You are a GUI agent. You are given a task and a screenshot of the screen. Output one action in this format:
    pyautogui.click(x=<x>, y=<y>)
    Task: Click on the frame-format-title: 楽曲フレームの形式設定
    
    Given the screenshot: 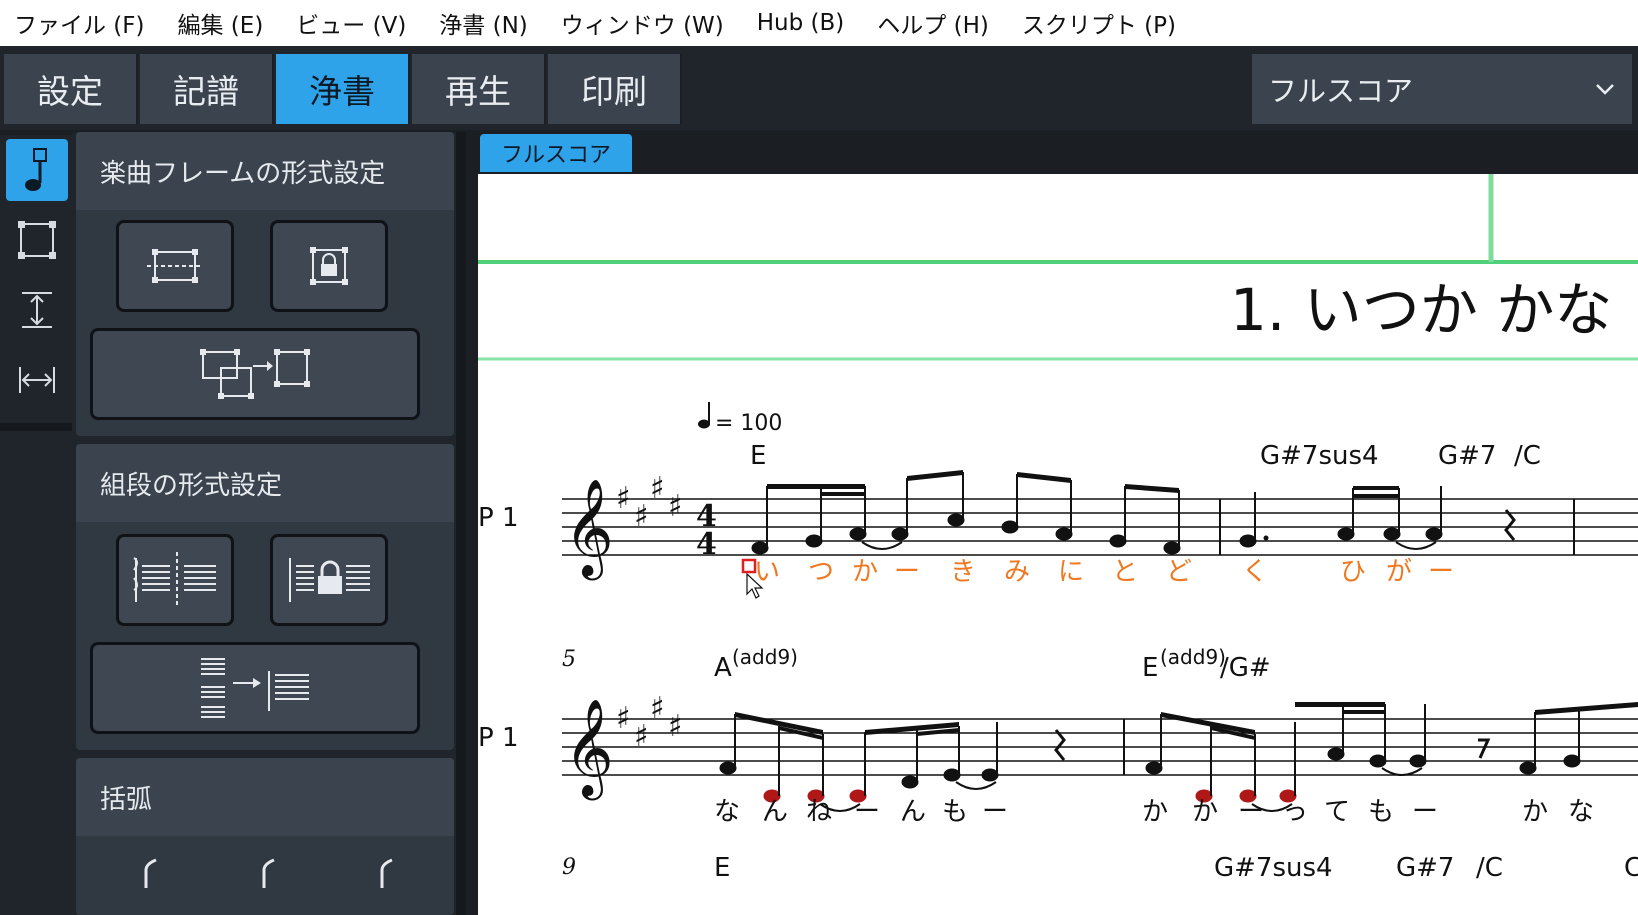 What is the action you would take?
    pyautogui.click(x=265, y=171)
    